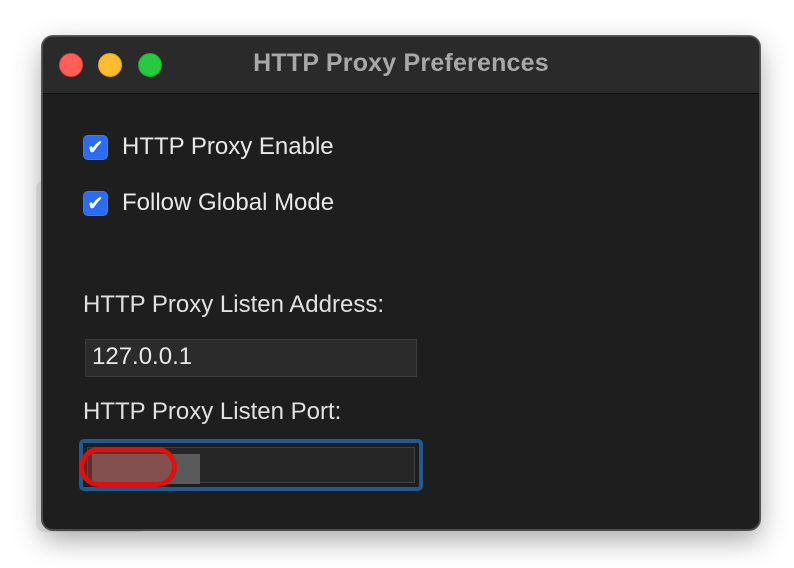  I want to click on http-proxy-enable-row: ✔ HTTP Proxy Enable, so click(208, 147).